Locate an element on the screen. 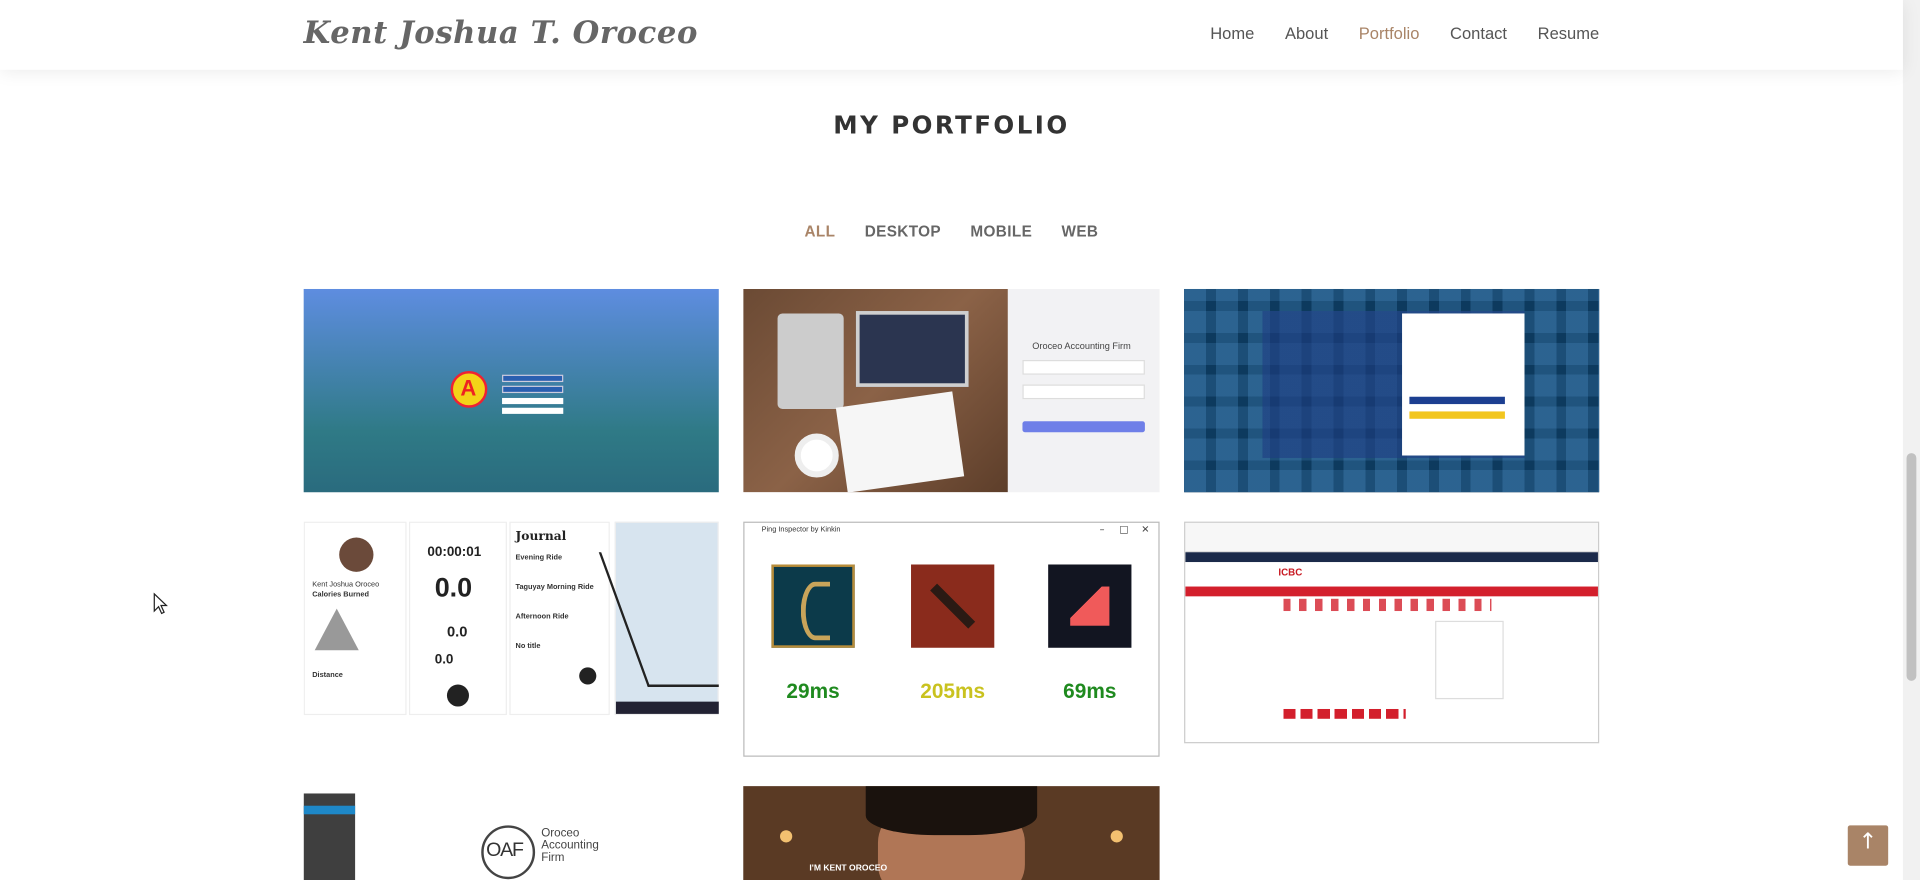 This screenshot has width=1920, height=880. portfolio-item-oaf-desktop: OAF Oroceo Accounting Firm is located at coordinates (511, 833).